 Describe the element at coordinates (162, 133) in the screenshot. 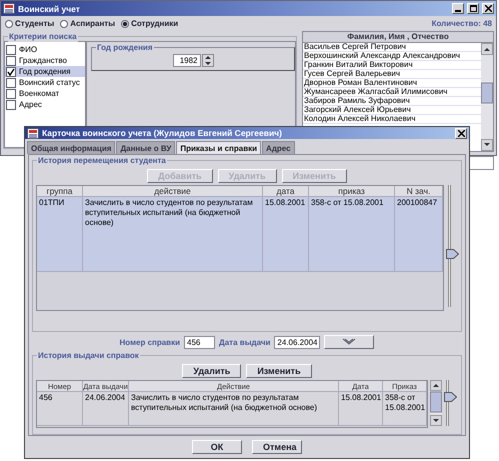

I see `window-title: Карточка воинского учета (Жулидов Евгений Сергеевич)` at that location.